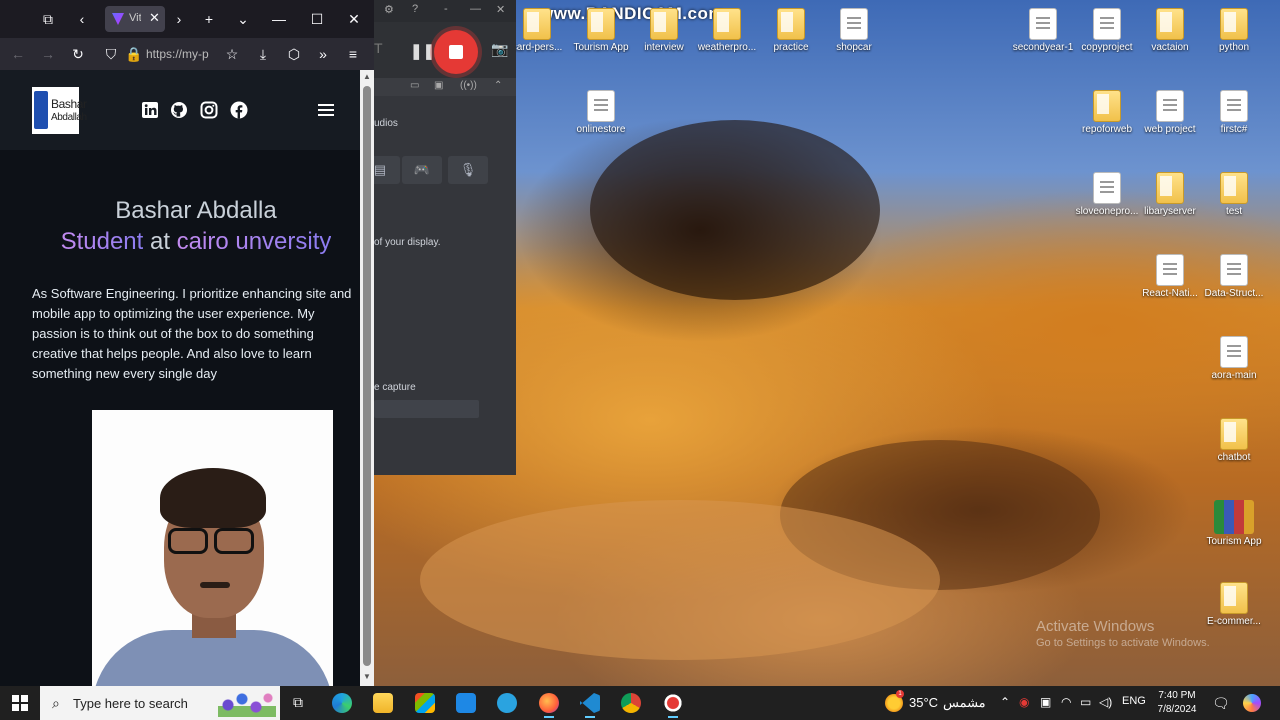 This screenshot has height=720, width=1280. I want to click on vscode-taskbar-button, so click(590, 703).